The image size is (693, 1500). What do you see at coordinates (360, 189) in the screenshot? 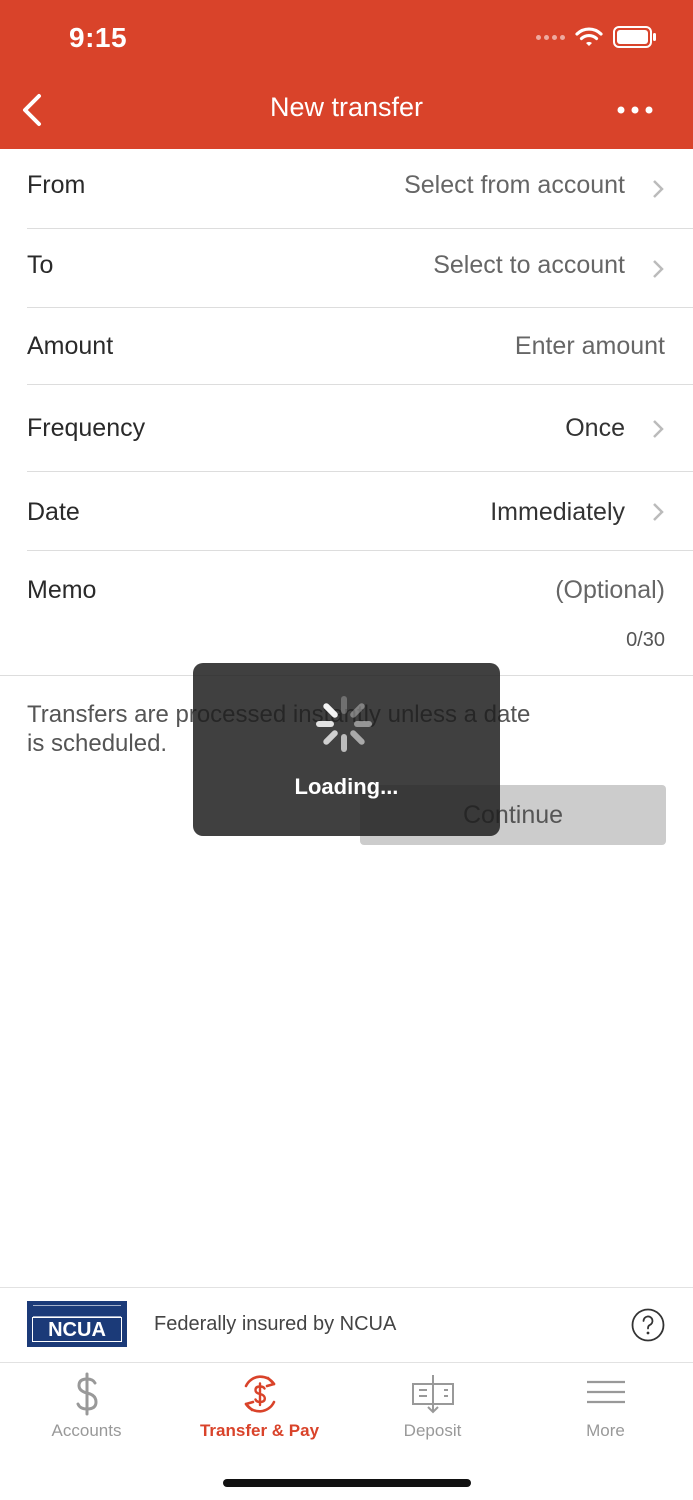
I see `from-account-row: From Select from account` at bounding box center [360, 189].